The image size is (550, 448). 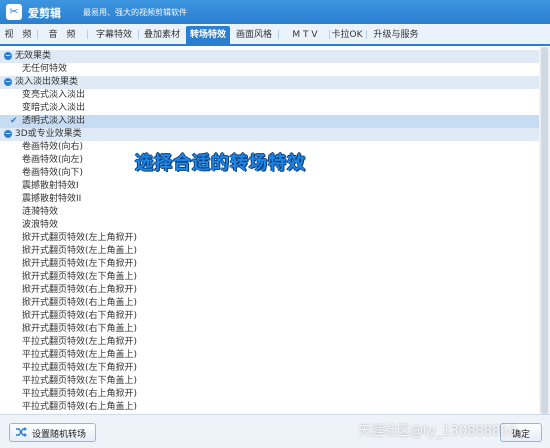 I want to click on item-label: 掀开式翻页特效(左下角盖上), so click(x=80, y=277).